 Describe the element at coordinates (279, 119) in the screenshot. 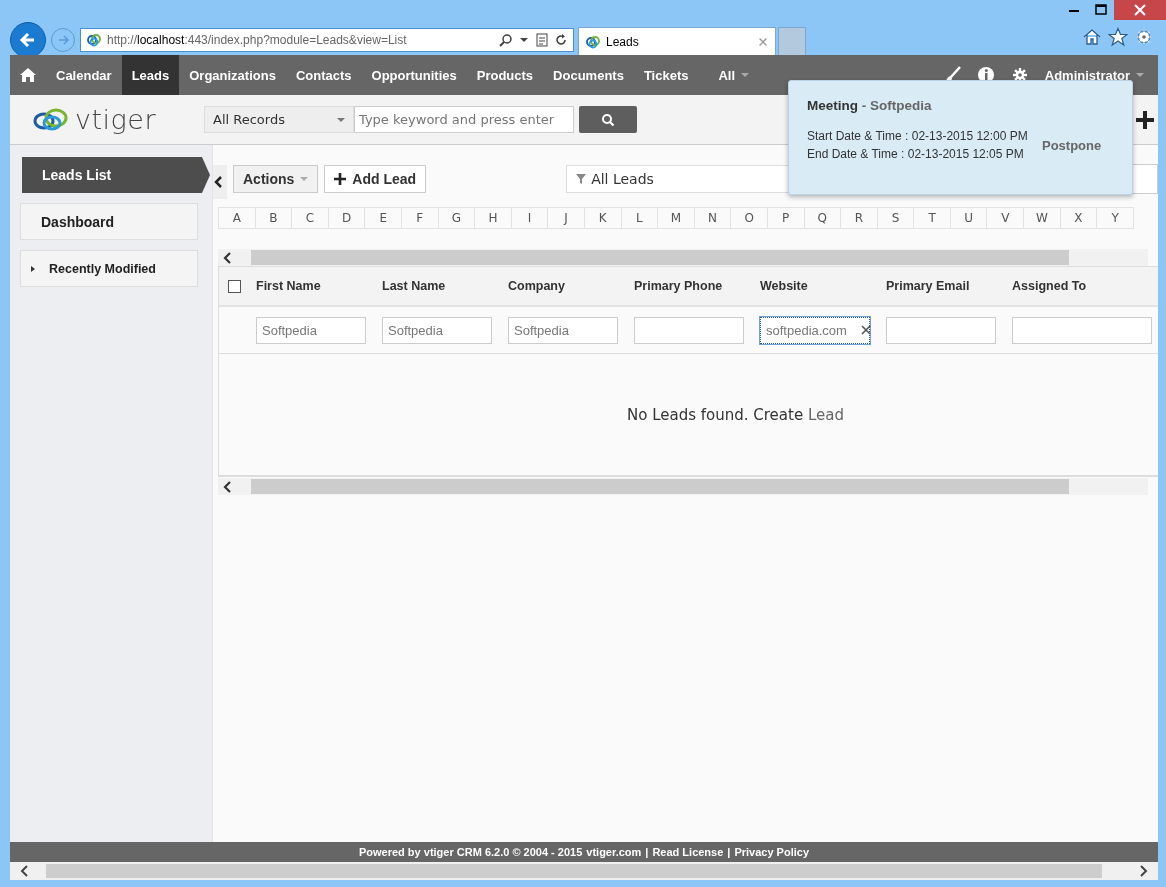

I see `search-scope-dropdown: All Records` at that location.